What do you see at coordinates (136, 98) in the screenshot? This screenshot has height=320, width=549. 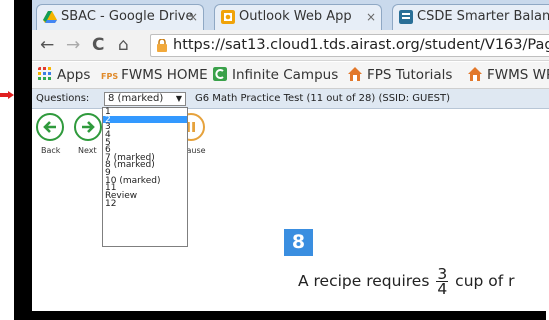 I see `question-select-value: 8 (marked)` at bounding box center [136, 98].